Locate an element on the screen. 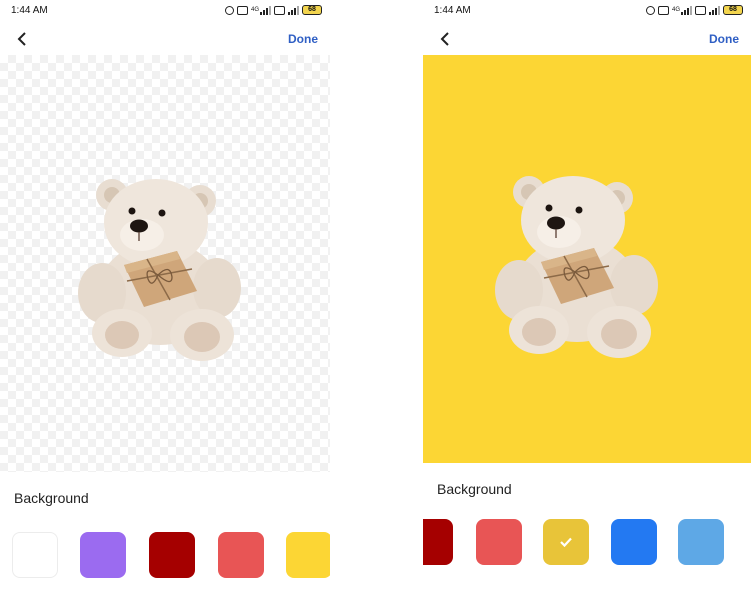  swatch-purple is located at coordinates (103, 555).